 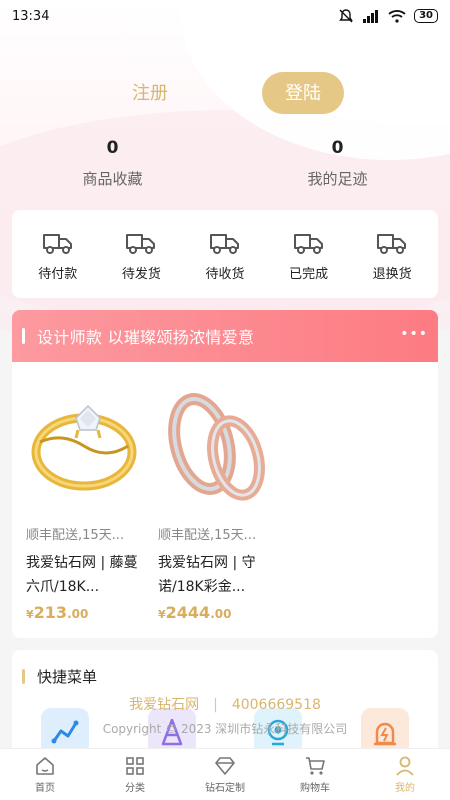 I want to click on tab-label: 分类, so click(x=135, y=788).